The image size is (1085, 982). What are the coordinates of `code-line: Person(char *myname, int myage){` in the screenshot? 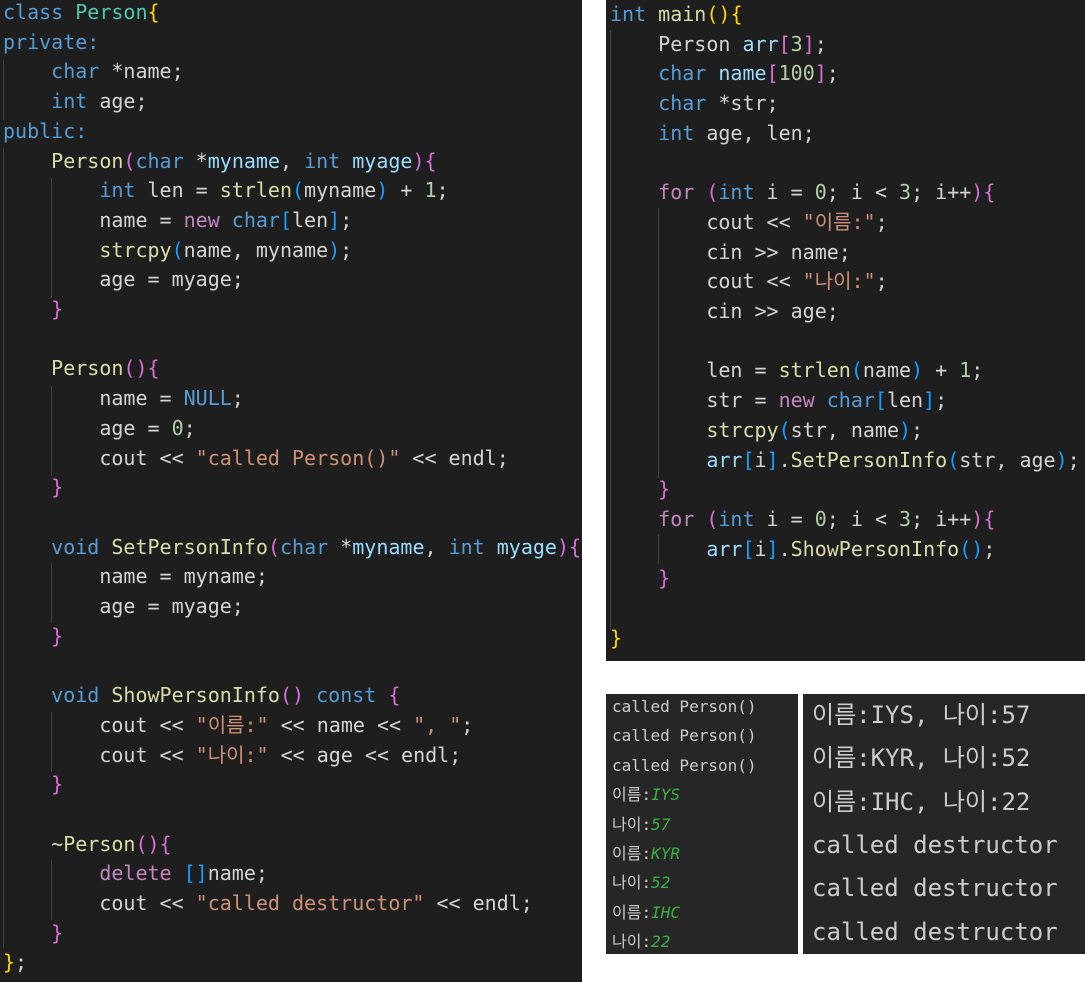 It's located at (219, 162).